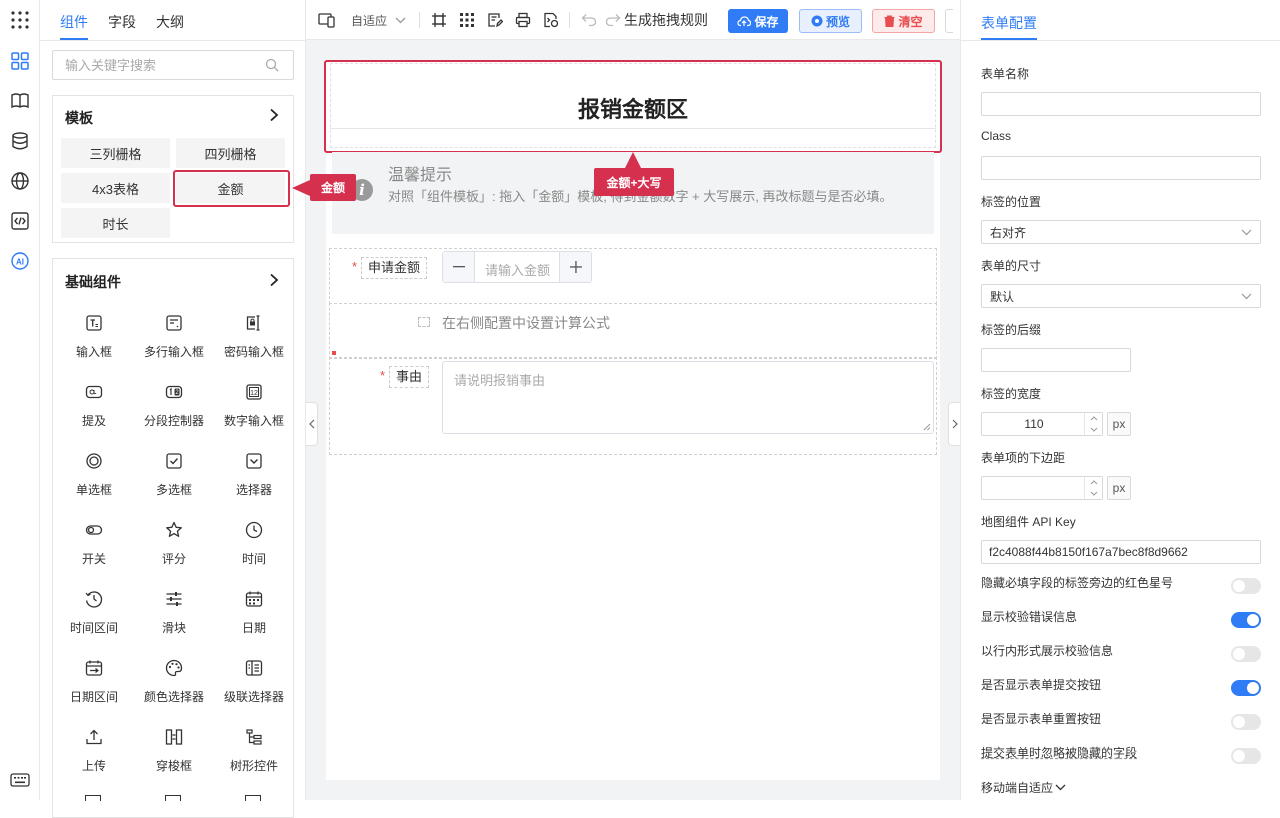  What do you see at coordinates (254, 404) in the screenshot?
I see `component-number-input: 12 数字输入框` at bounding box center [254, 404].